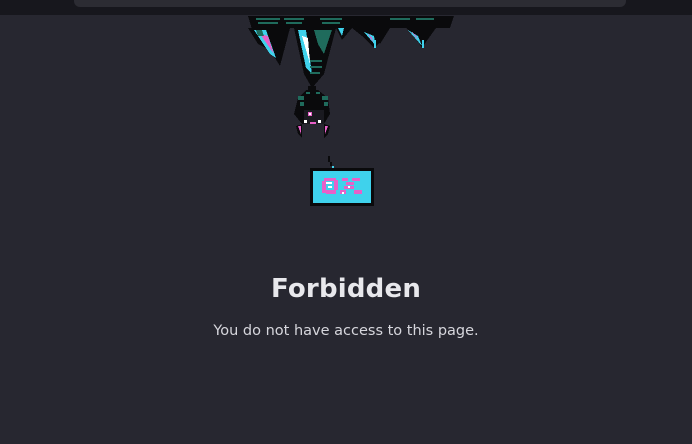 Image resolution: width=692 pixels, height=444 pixels. Describe the element at coordinates (346, 7) in the screenshot. I see `top-bar` at that location.